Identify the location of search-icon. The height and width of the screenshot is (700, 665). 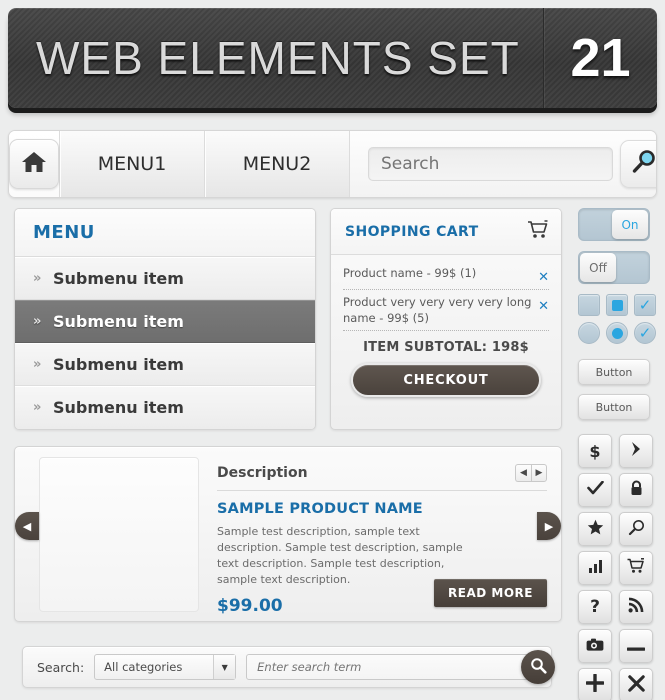
(636, 529).